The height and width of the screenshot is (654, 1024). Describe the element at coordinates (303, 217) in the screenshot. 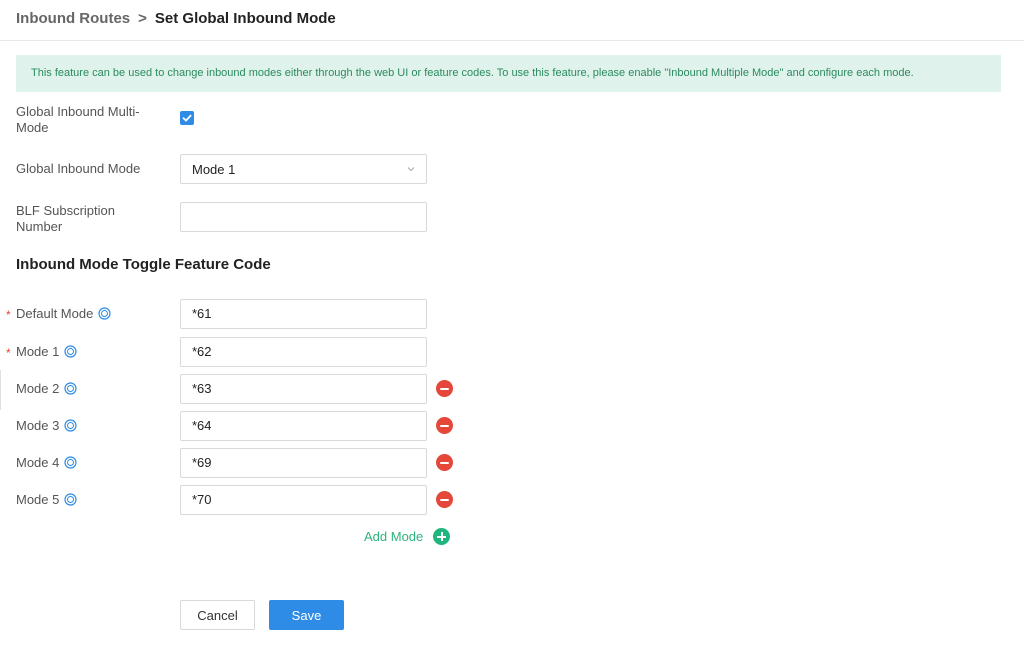

I see `blf-input` at that location.